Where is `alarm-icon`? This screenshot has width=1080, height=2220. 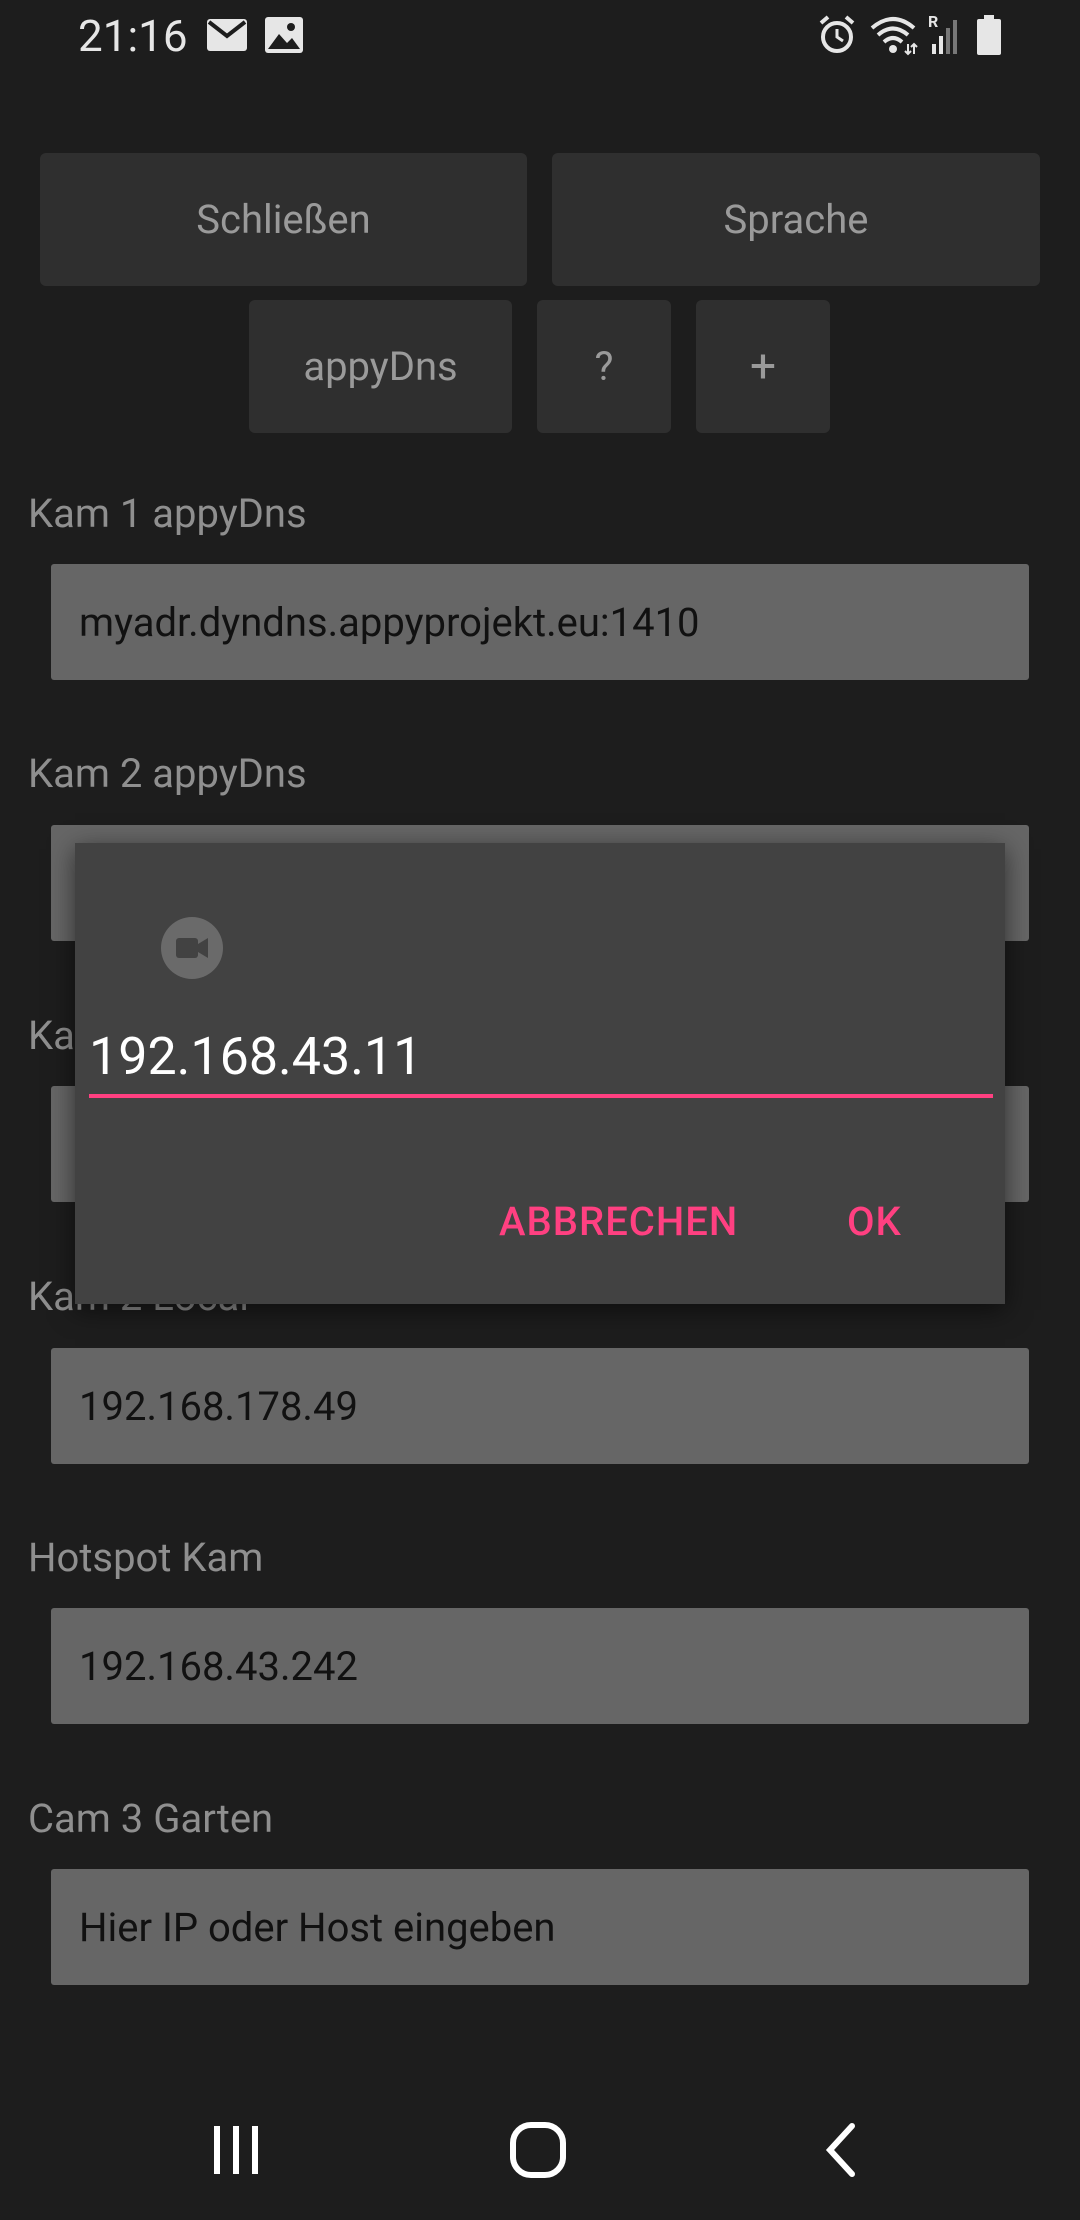 alarm-icon is located at coordinates (837, 34).